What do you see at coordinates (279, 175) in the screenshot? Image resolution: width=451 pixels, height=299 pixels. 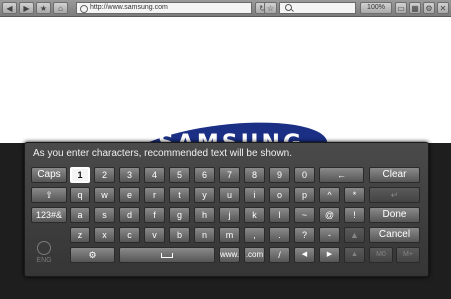 I see `key-9: 9` at bounding box center [279, 175].